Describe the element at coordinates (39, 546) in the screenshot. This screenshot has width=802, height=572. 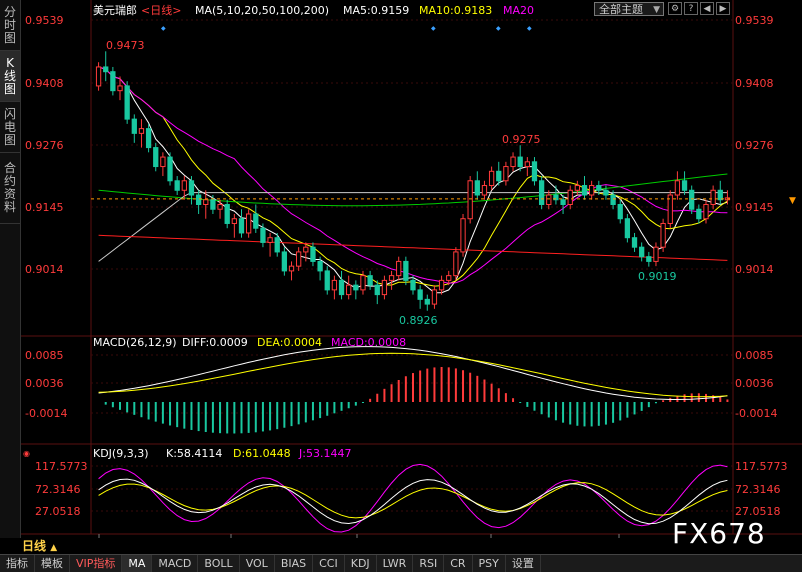
I see `period-selector: 日线 ▲` at that location.